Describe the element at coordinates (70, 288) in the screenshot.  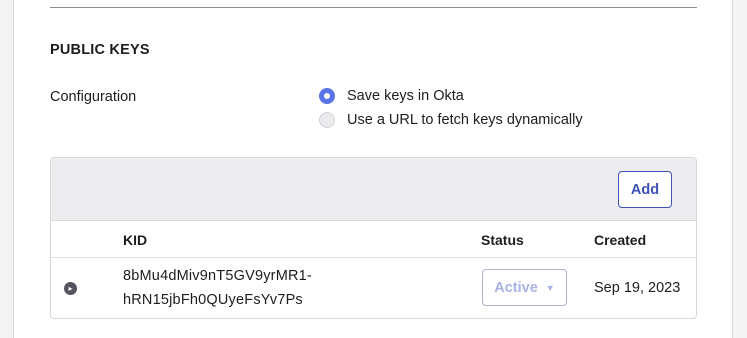
I see `expand-row-icon: ▸` at that location.